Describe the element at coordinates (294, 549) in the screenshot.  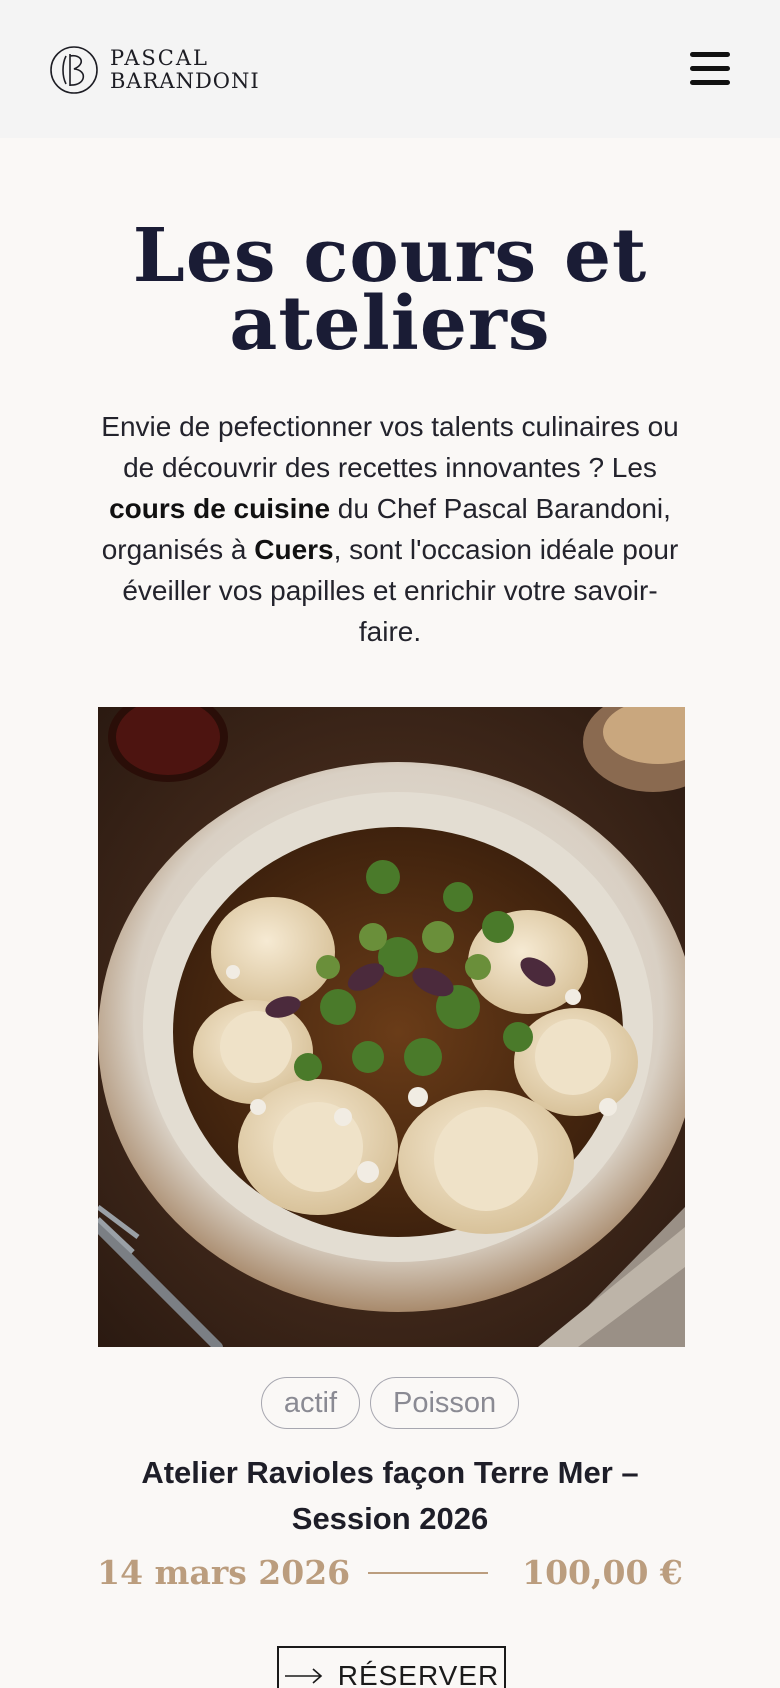
I see `intro-bold-cuers: Cuers` at that location.